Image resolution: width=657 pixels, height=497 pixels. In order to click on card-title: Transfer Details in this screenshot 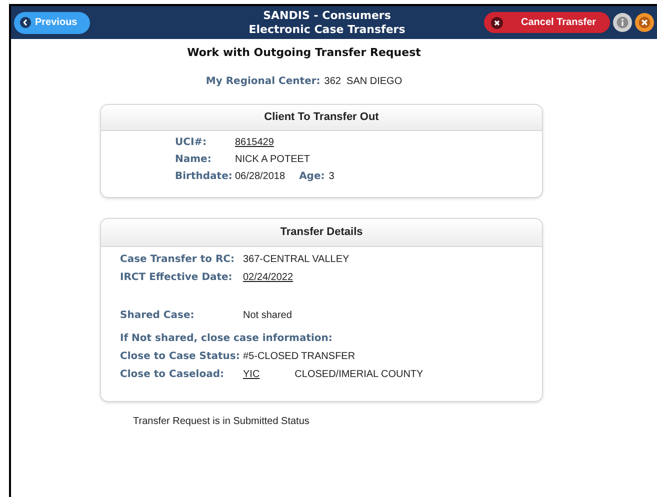, I will do `click(321, 232)`.